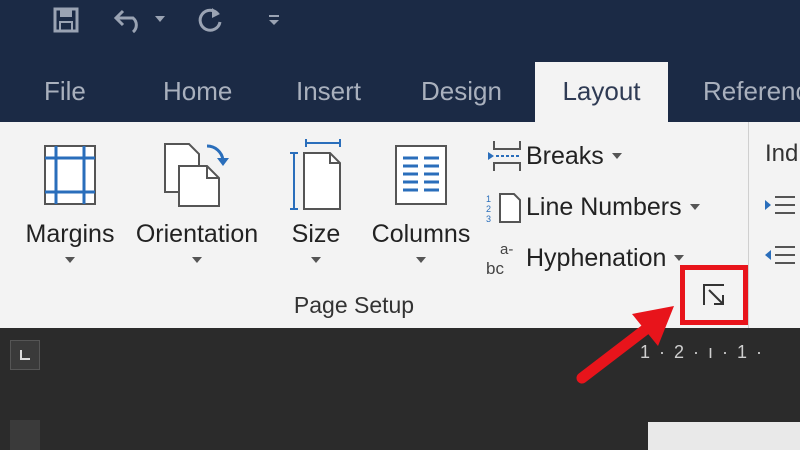 The height and width of the screenshot is (450, 800). I want to click on orientation-button: Orientation, so click(197, 215).